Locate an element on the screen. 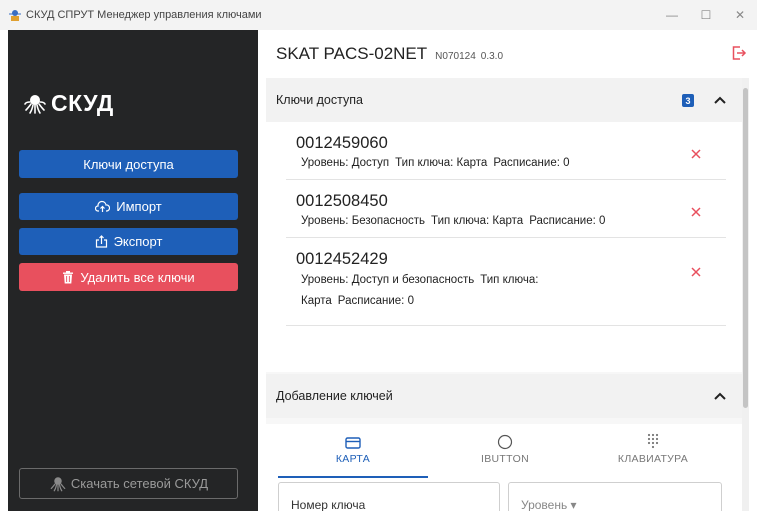 The width and height of the screenshot is (757, 511). octopus-logo-icon is located at coordinates (35, 104).